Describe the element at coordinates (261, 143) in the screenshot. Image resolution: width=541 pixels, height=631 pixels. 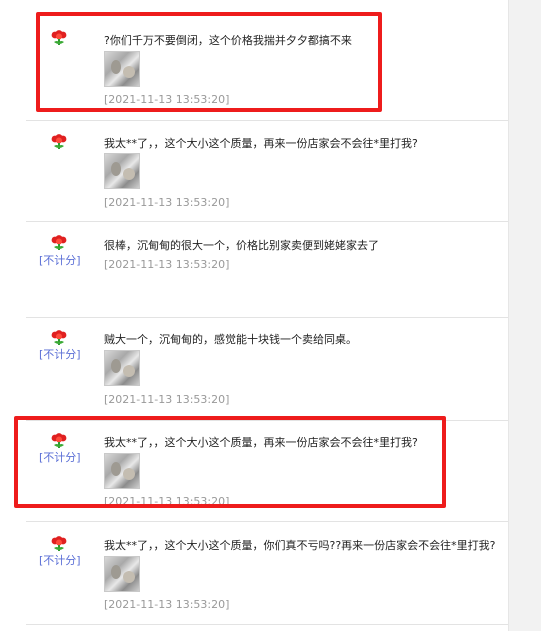
I see `review-text: 我太**了，，这个大小这个质量，再来一份店家会不会往*里打我?` at that location.